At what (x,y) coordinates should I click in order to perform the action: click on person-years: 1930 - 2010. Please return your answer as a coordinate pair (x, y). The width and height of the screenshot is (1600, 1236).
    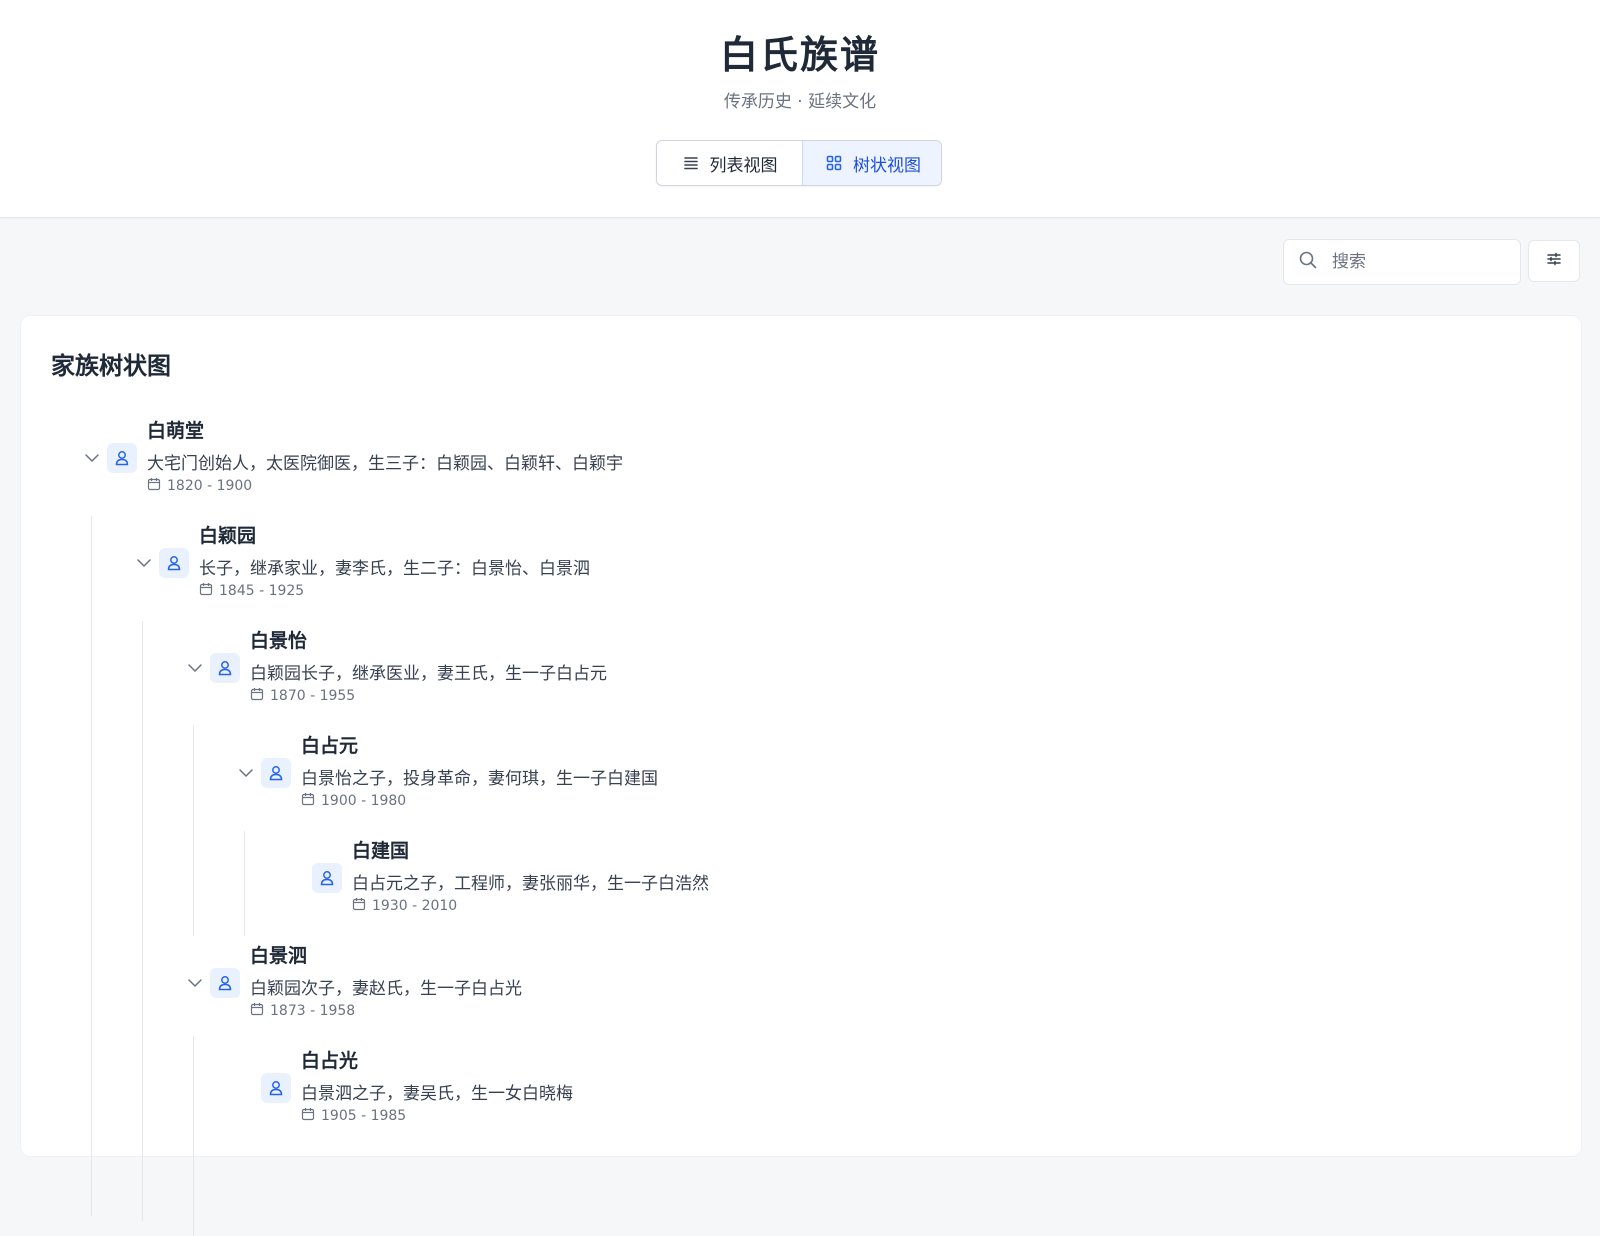
    Looking at the image, I should click on (404, 906).